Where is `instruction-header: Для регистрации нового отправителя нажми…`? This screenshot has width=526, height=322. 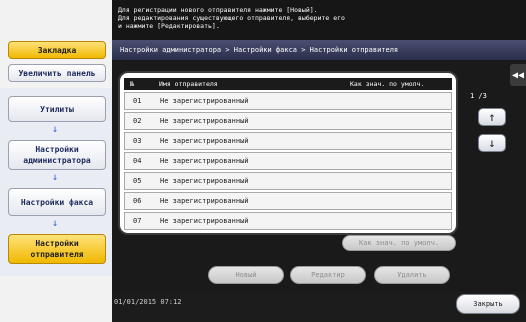
instruction-header: Для регистрации нового отправителя нажми… is located at coordinates (319, 20).